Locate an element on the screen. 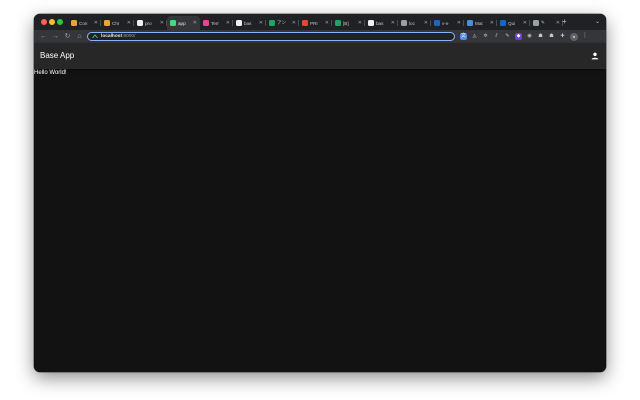 The image size is (640, 400). browser-tab: Chr ✕ is located at coordinates (117, 23).